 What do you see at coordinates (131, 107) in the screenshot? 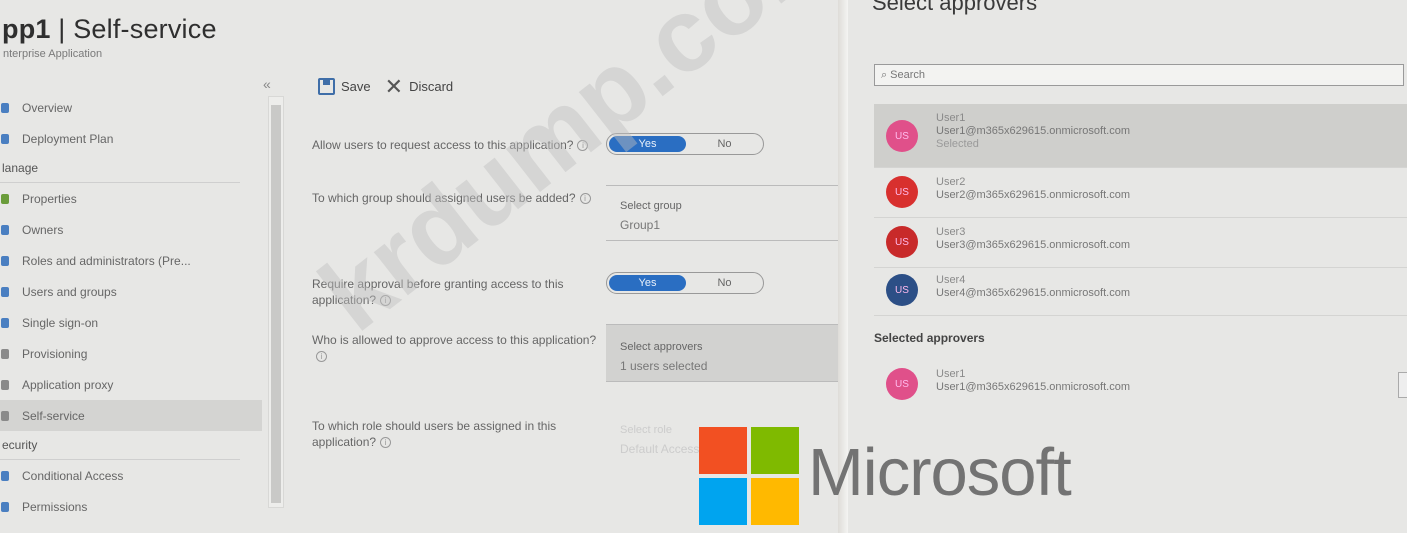
I see `sidebar-item-overview: Overview` at bounding box center [131, 107].